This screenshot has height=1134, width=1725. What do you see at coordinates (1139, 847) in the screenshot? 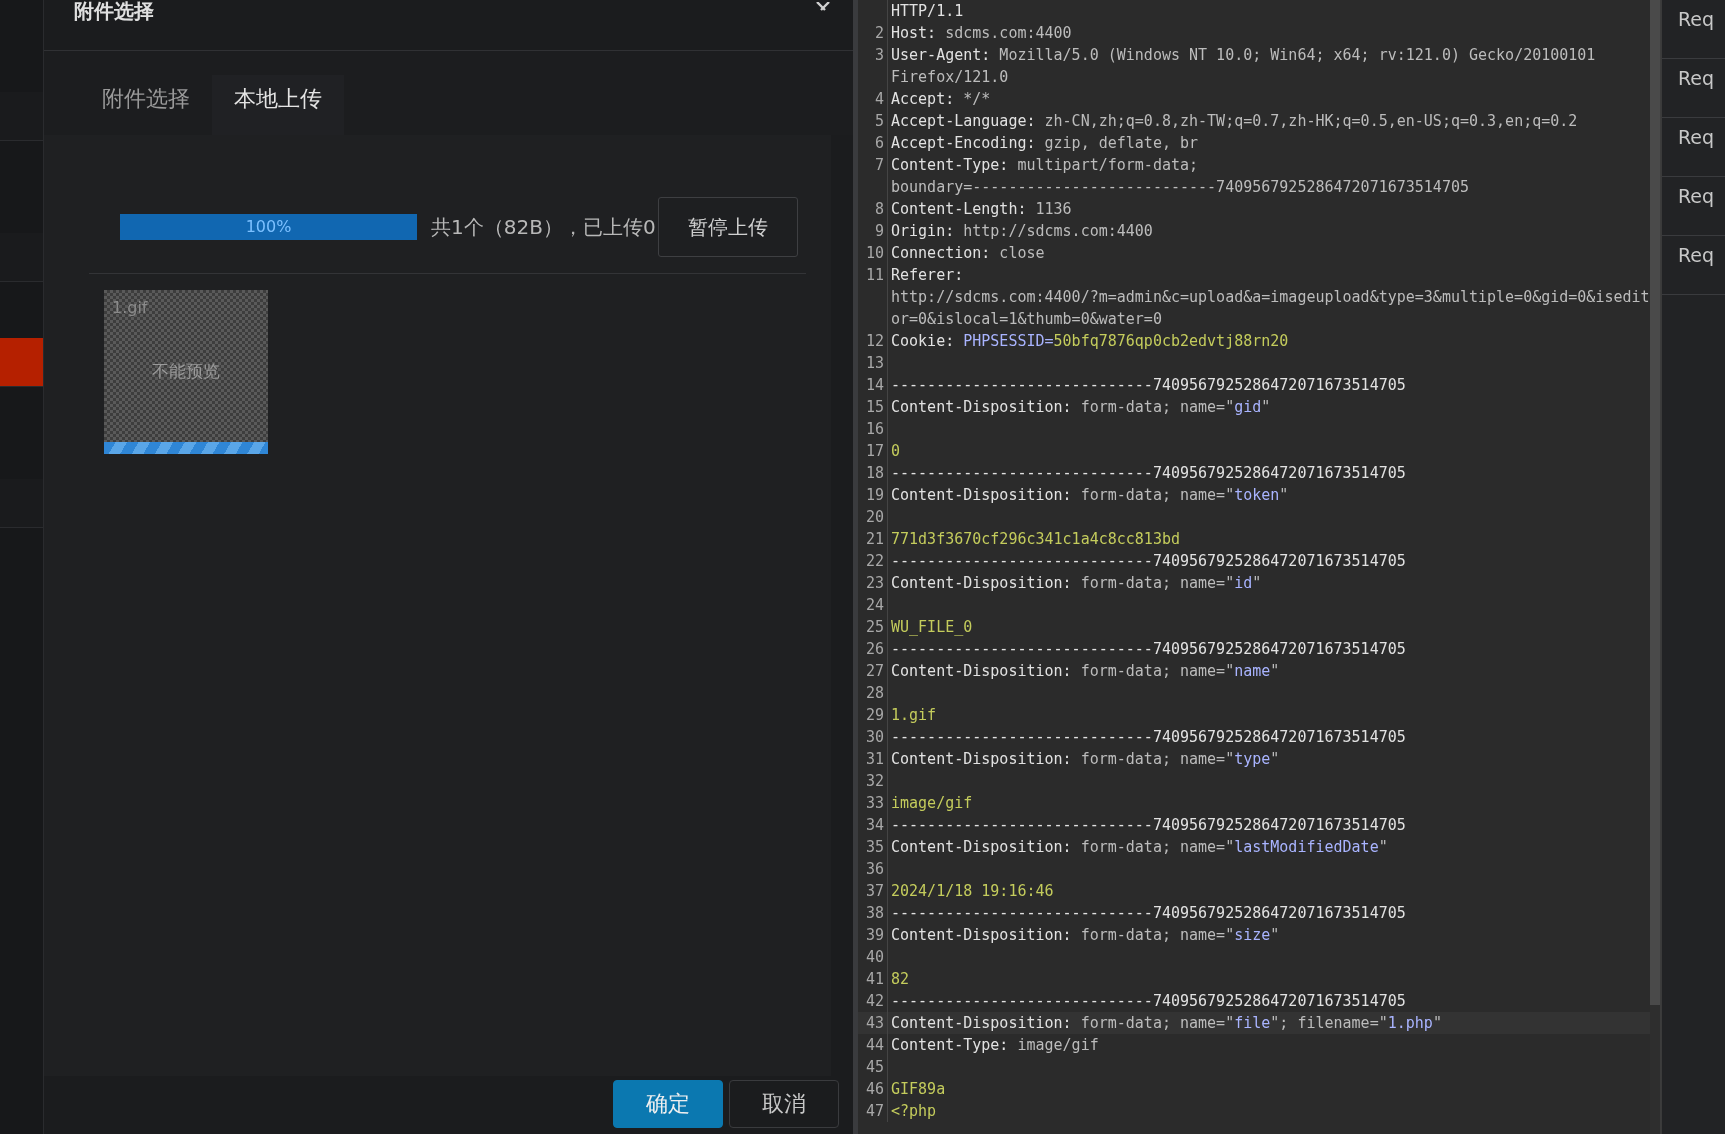
I see `code-line: Content-Disposition: form-data; name="lastModifiedDate"` at bounding box center [1139, 847].